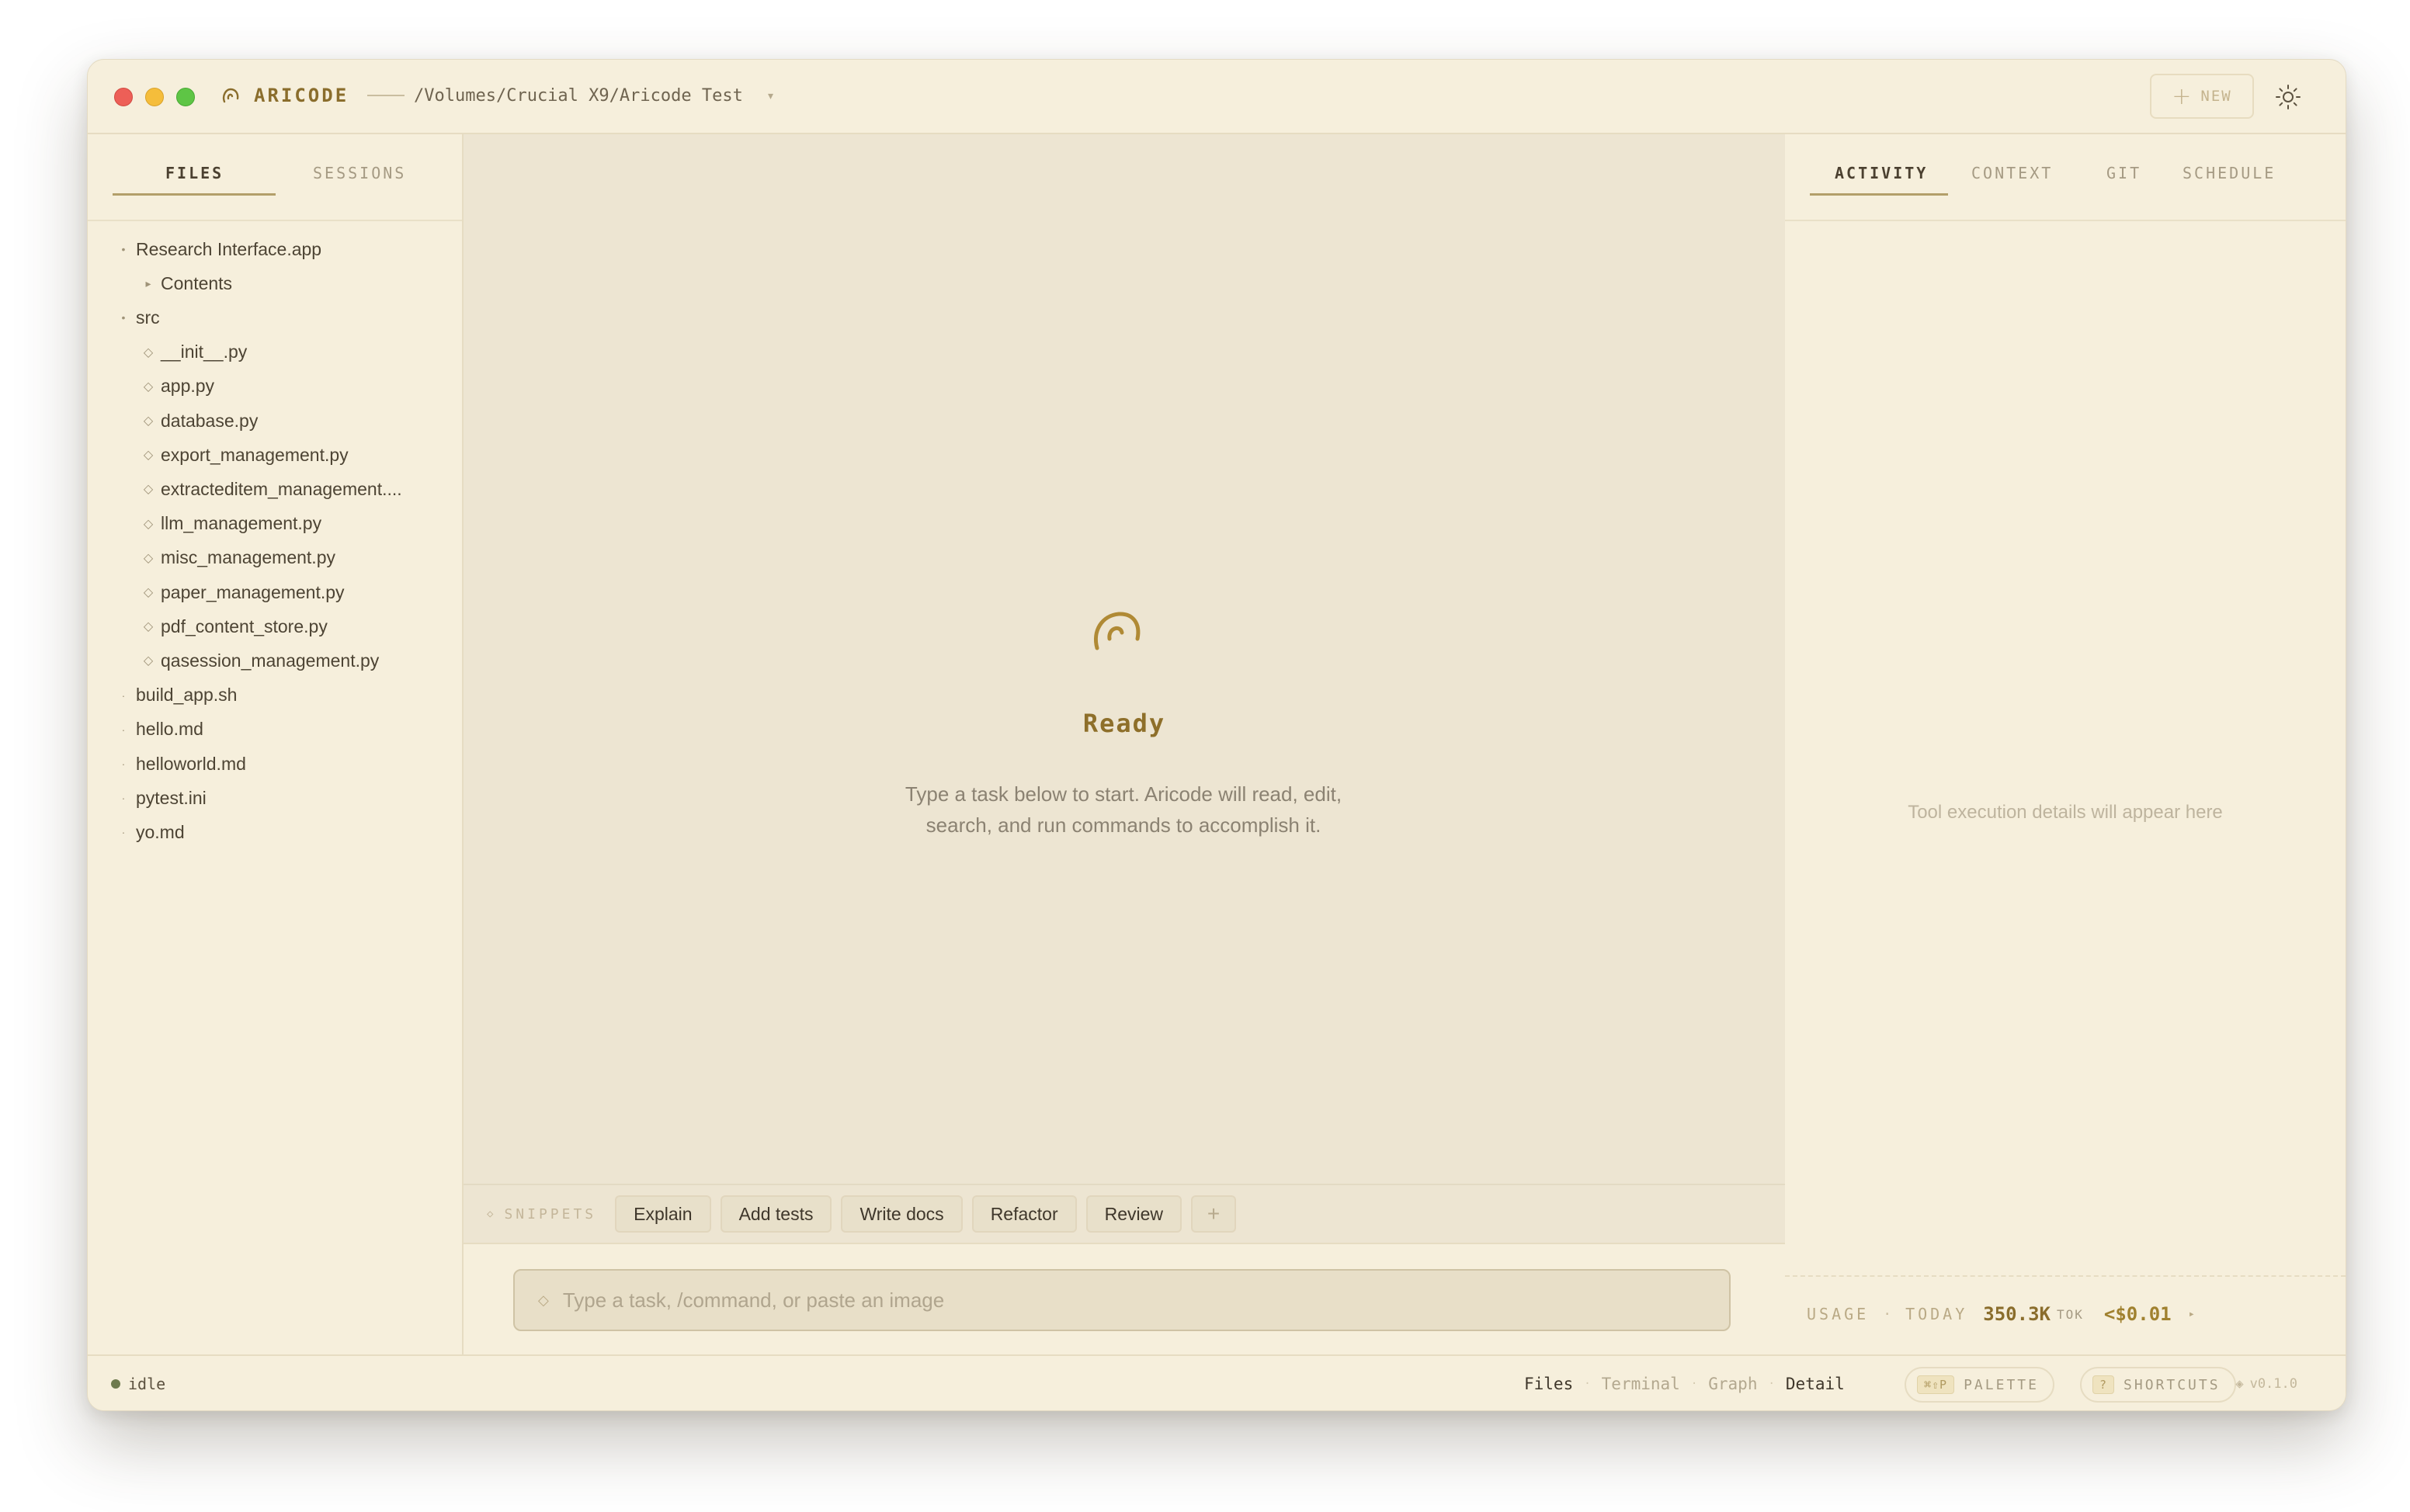  What do you see at coordinates (2066, 1313) in the screenshot?
I see `usage-bar: USAGE · TODAY 350.3K TOK <$0.01 ▸` at bounding box center [2066, 1313].